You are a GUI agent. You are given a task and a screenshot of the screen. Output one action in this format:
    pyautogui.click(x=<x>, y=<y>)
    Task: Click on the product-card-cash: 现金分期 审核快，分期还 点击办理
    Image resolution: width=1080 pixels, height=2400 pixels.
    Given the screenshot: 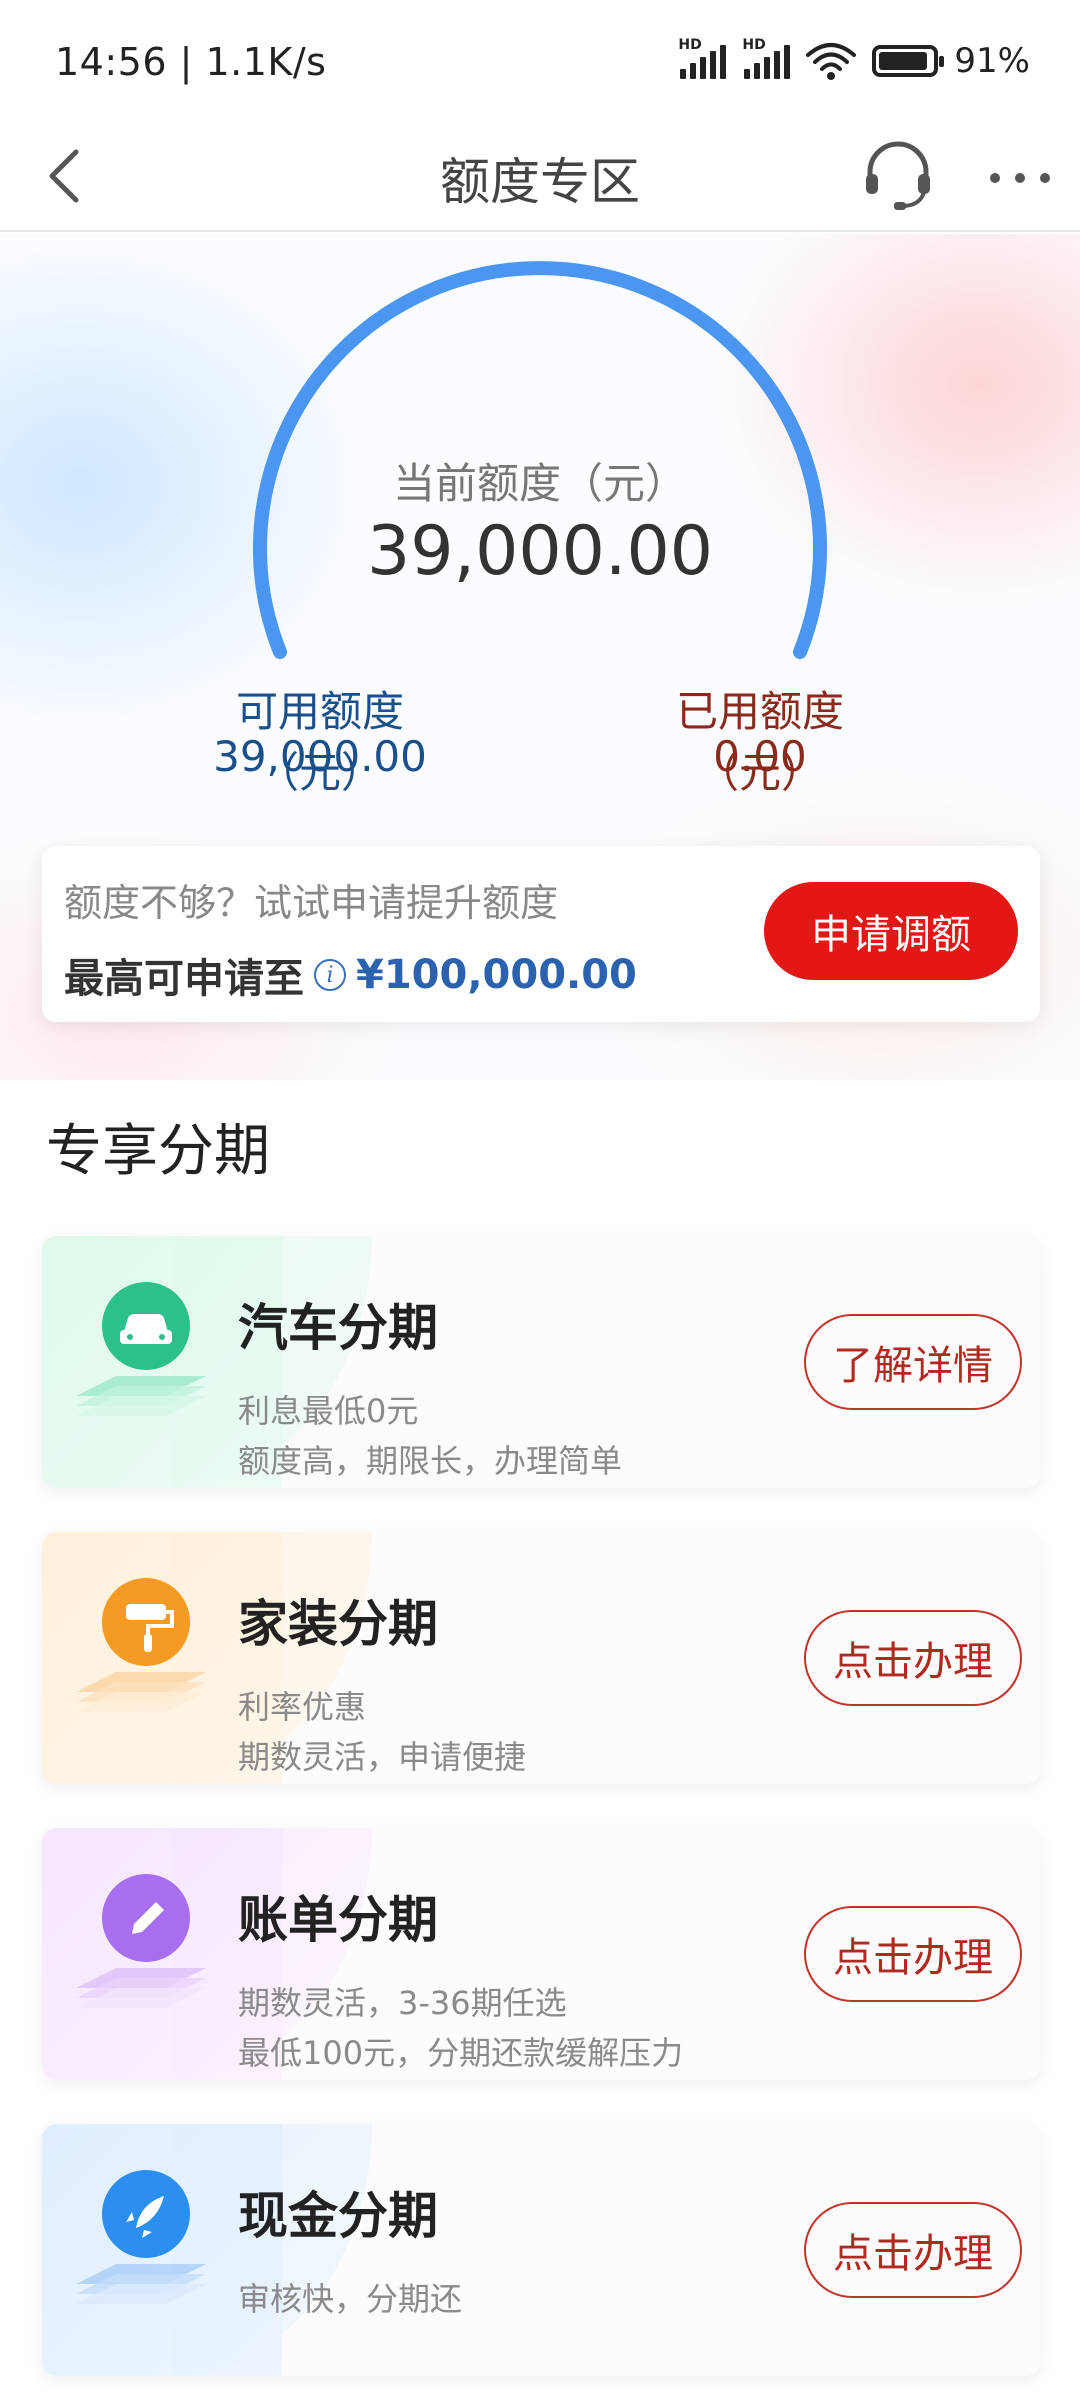 What is the action you would take?
    pyautogui.click(x=541, y=2250)
    